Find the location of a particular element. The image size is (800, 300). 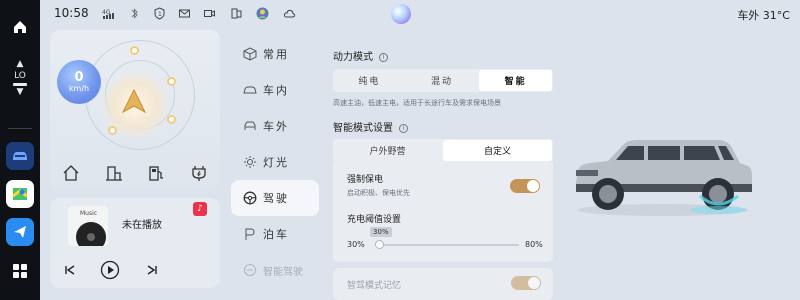

nav-item-interior: 车内 is located at coordinates (275, 90).